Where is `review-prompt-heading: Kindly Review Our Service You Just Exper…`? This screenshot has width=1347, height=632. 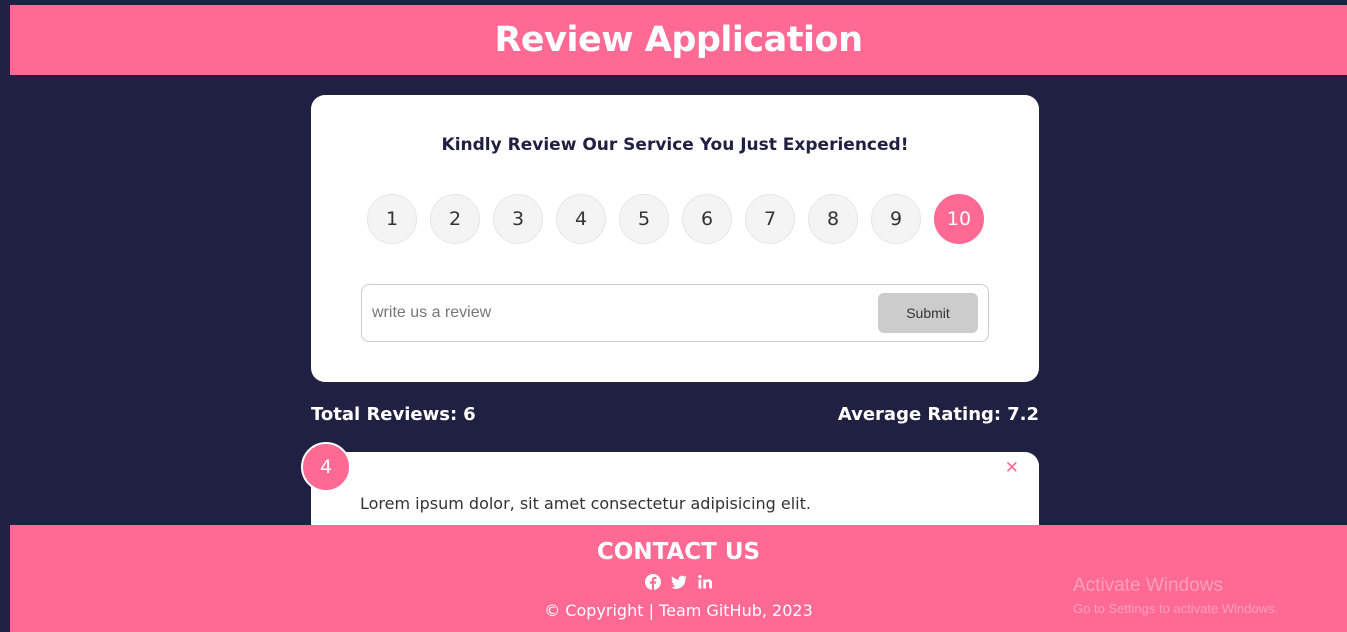
review-prompt-heading: Kindly Review Our Service You Just Exper… is located at coordinates (675, 145).